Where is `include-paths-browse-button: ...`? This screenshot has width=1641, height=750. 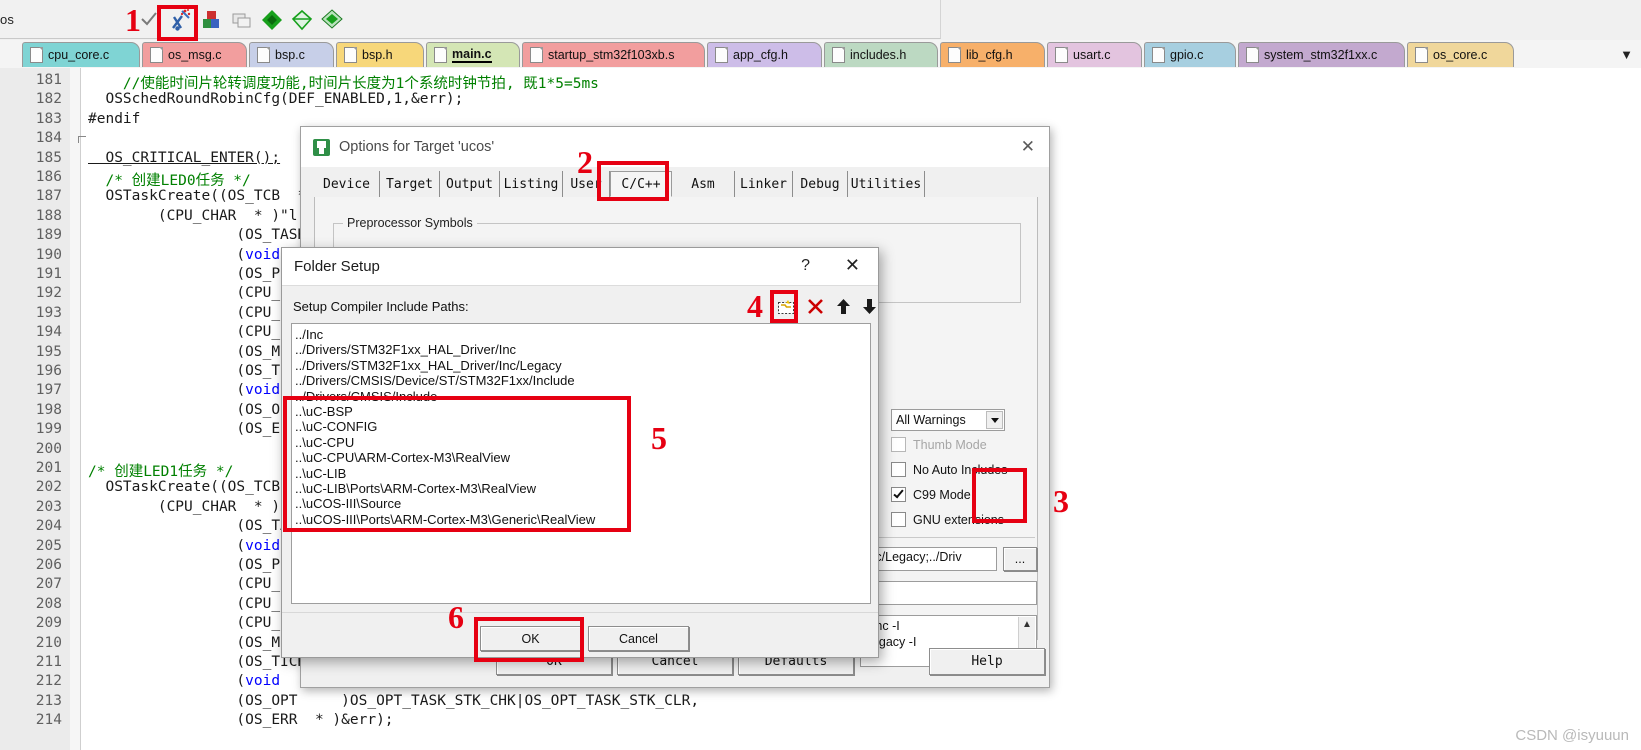
include-paths-browse-button: ... is located at coordinates (1020, 559).